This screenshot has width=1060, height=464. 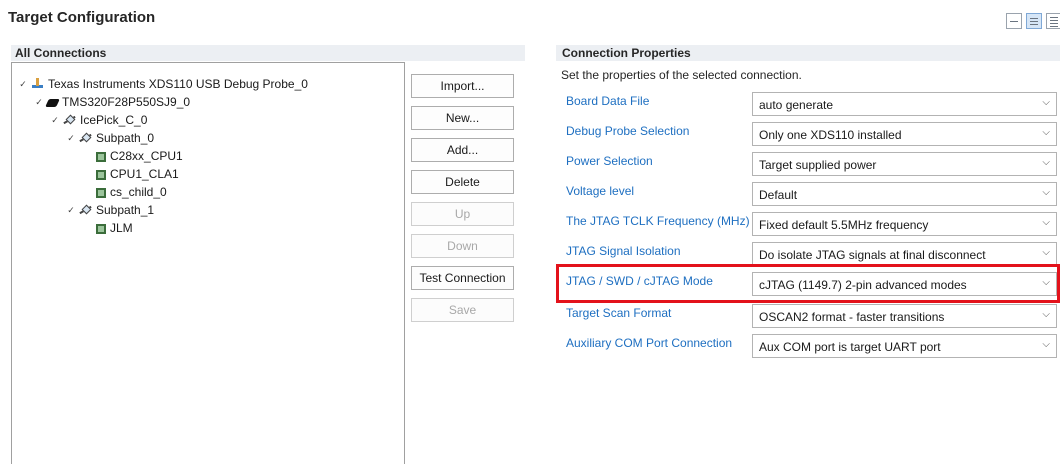 What do you see at coordinates (830, 135) in the screenshot?
I see `select-value: Only one XDS110 installed` at bounding box center [830, 135].